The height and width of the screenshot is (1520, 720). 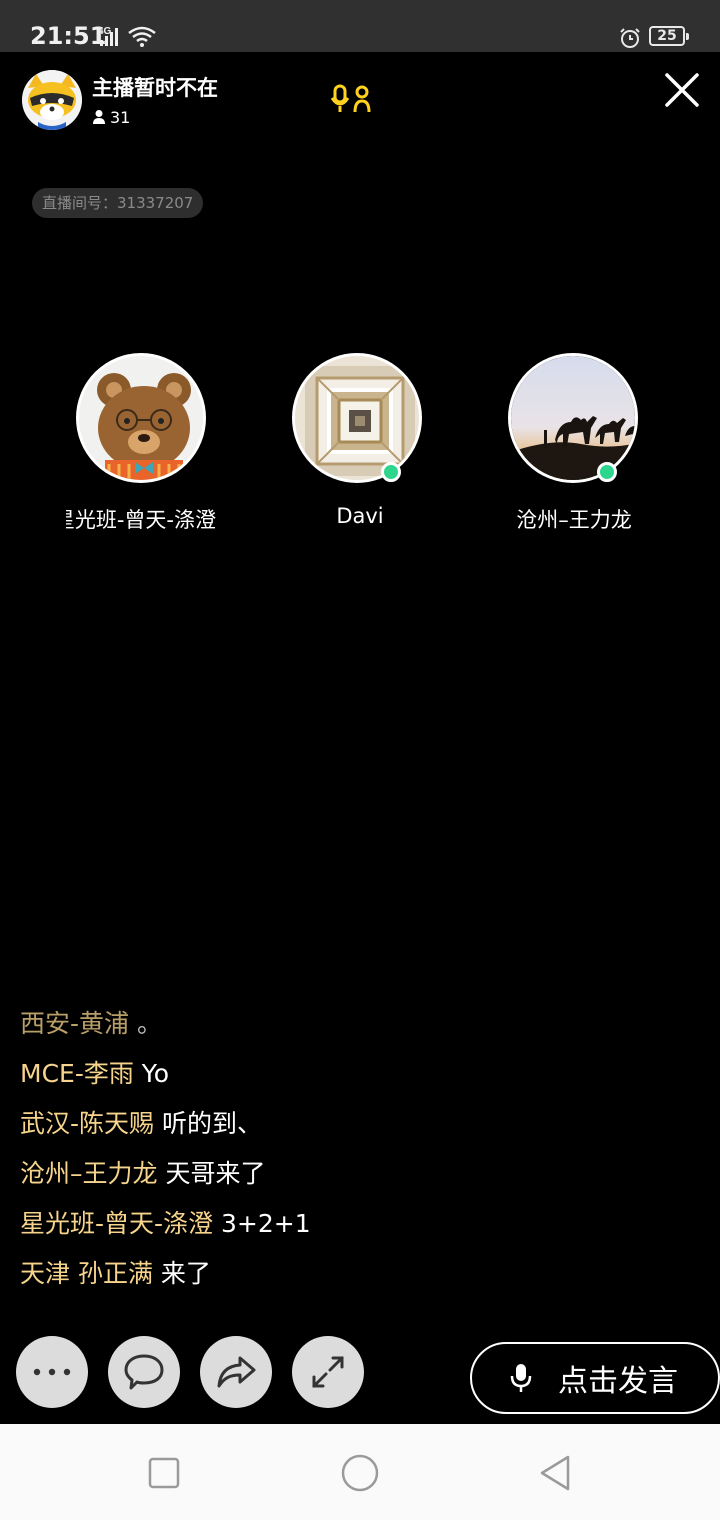 I want to click on home-icon, so click(x=360, y=1473).